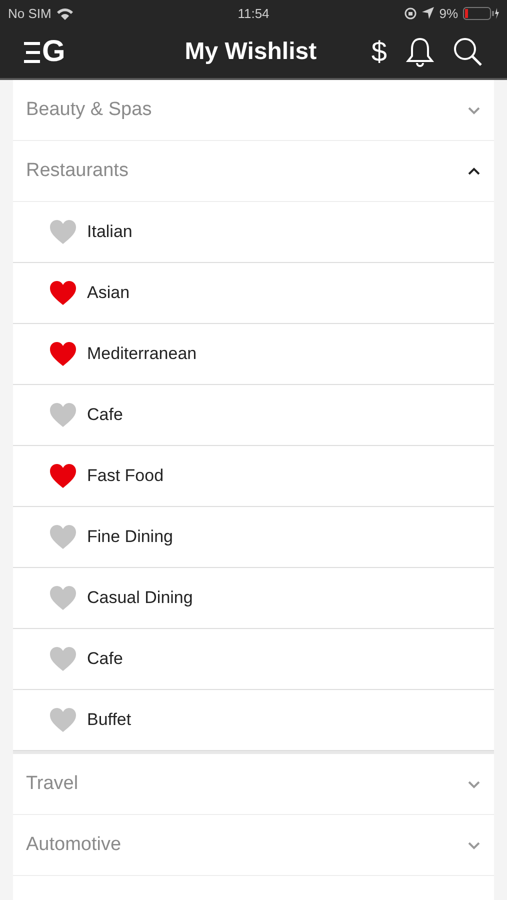  I want to click on subcategory-label: Buffet, so click(109, 720).